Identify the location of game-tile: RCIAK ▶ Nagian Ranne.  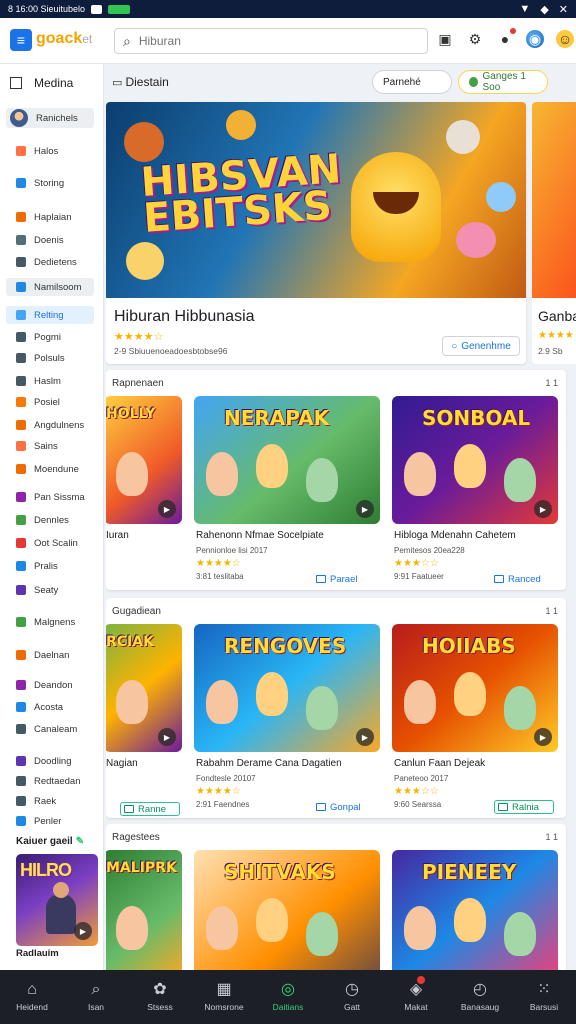
(144, 720).